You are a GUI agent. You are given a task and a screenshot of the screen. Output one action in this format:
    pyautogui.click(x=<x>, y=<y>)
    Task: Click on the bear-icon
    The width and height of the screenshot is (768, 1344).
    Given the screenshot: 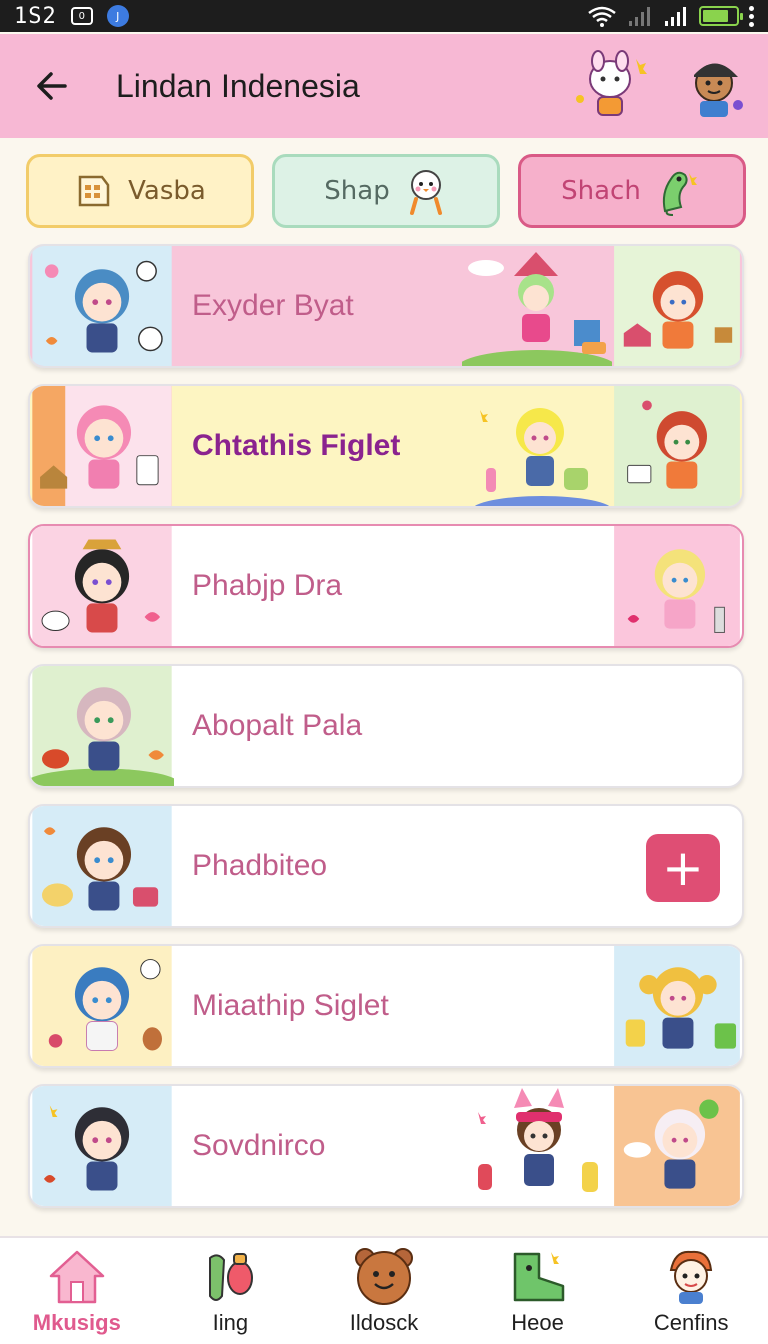 What is the action you would take?
    pyautogui.click(x=383, y=1276)
    